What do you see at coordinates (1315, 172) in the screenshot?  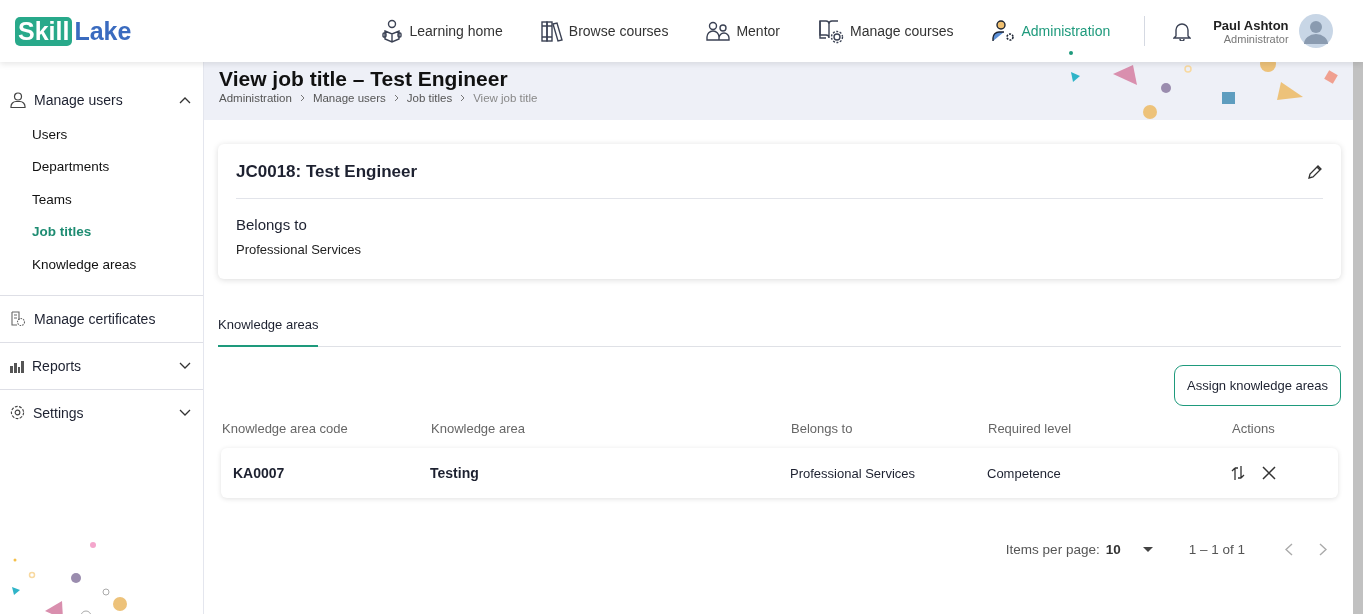 I see `edit-pencil-icon` at bounding box center [1315, 172].